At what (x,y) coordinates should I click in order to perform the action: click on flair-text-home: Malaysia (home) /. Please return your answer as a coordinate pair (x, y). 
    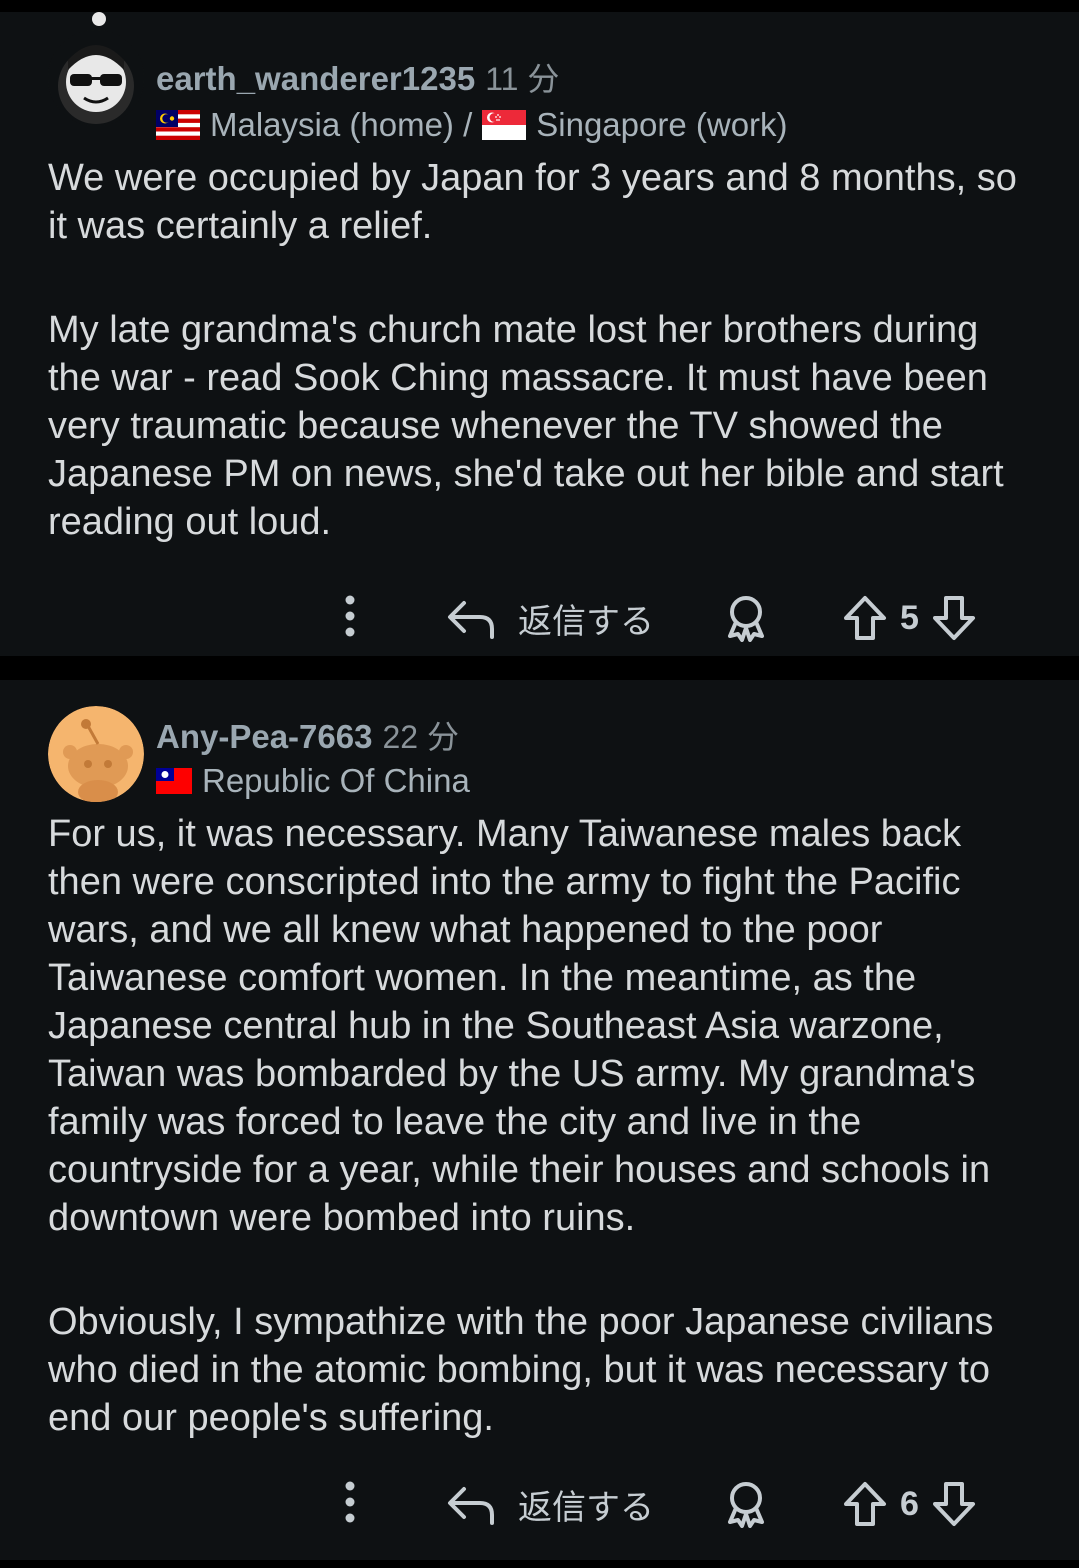
    Looking at the image, I should click on (341, 124).